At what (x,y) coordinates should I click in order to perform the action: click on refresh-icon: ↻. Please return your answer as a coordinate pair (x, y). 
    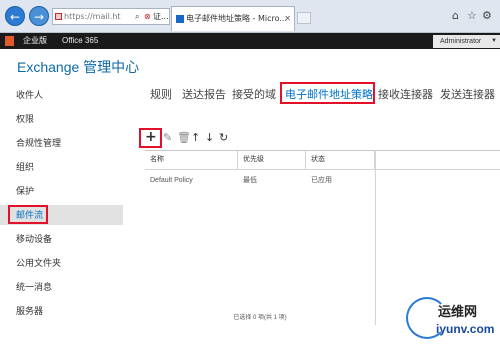
    Looking at the image, I should click on (223, 138).